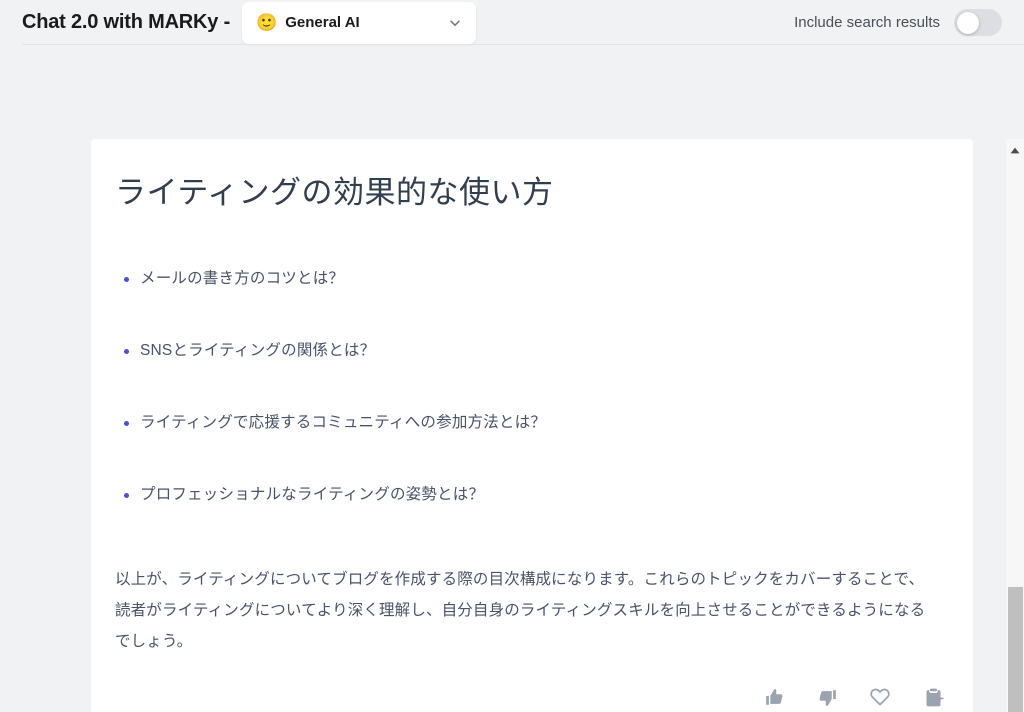 This screenshot has width=1024, height=712. I want to click on thumbs-up-icon, so click(774, 697).